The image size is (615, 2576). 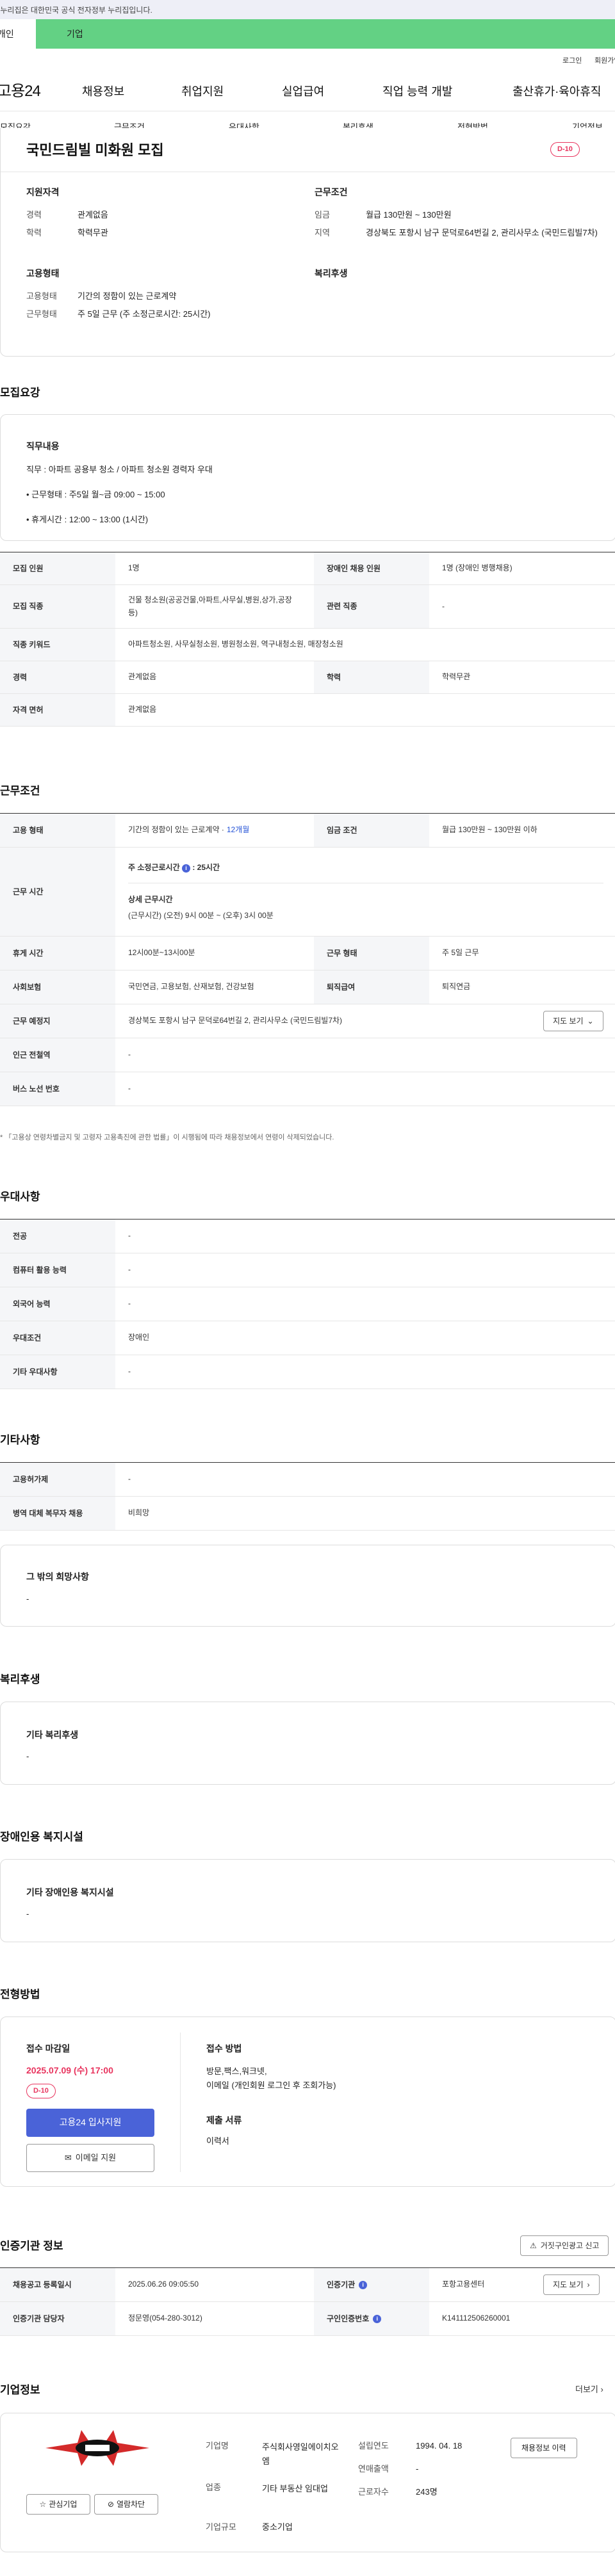 I want to click on login-link: 로그인, so click(x=572, y=61).